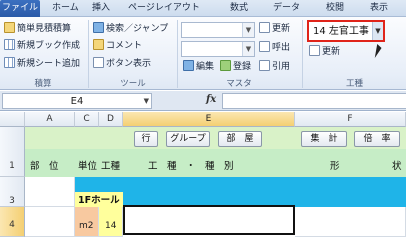 This screenshot has width=406, height=243. Describe the element at coordinates (286, 9) in the screenshot. I see `tab-data: データ` at that location.